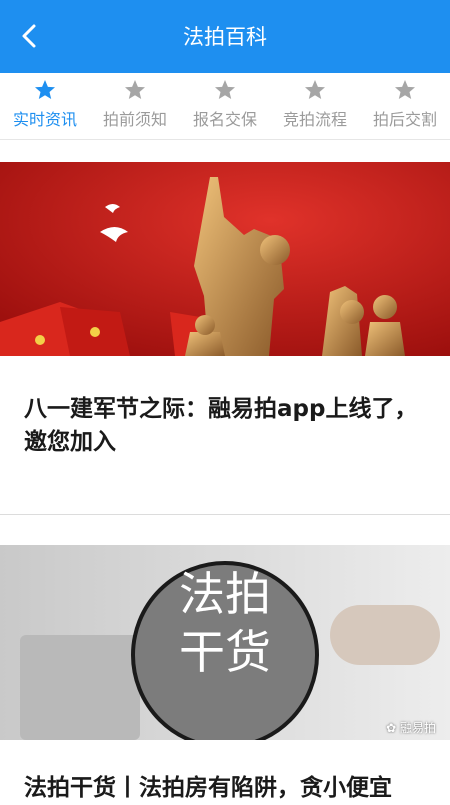 The image size is (450, 805). I want to click on tab-pre-auction-notes: 拍前须知, so click(135, 106).